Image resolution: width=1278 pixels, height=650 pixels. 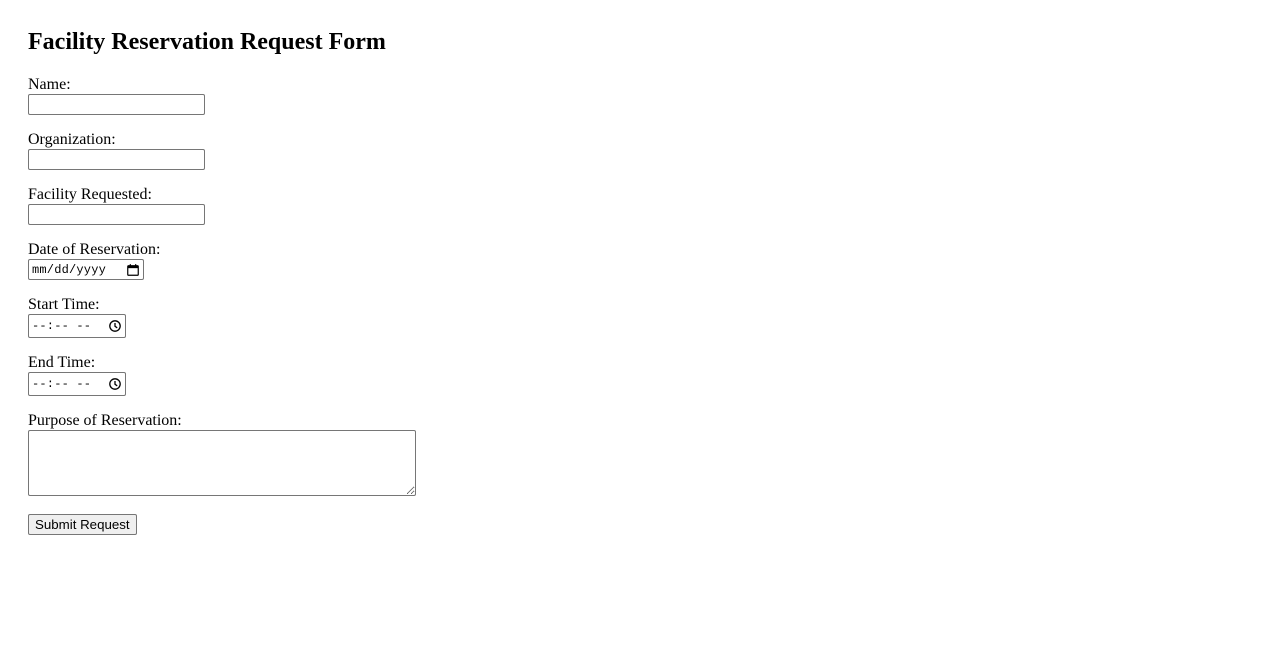 What do you see at coordinates (62, 384) in the screenshot?
I see `end-time-placeholder: --:-- --` at bounding box center [62, 384].